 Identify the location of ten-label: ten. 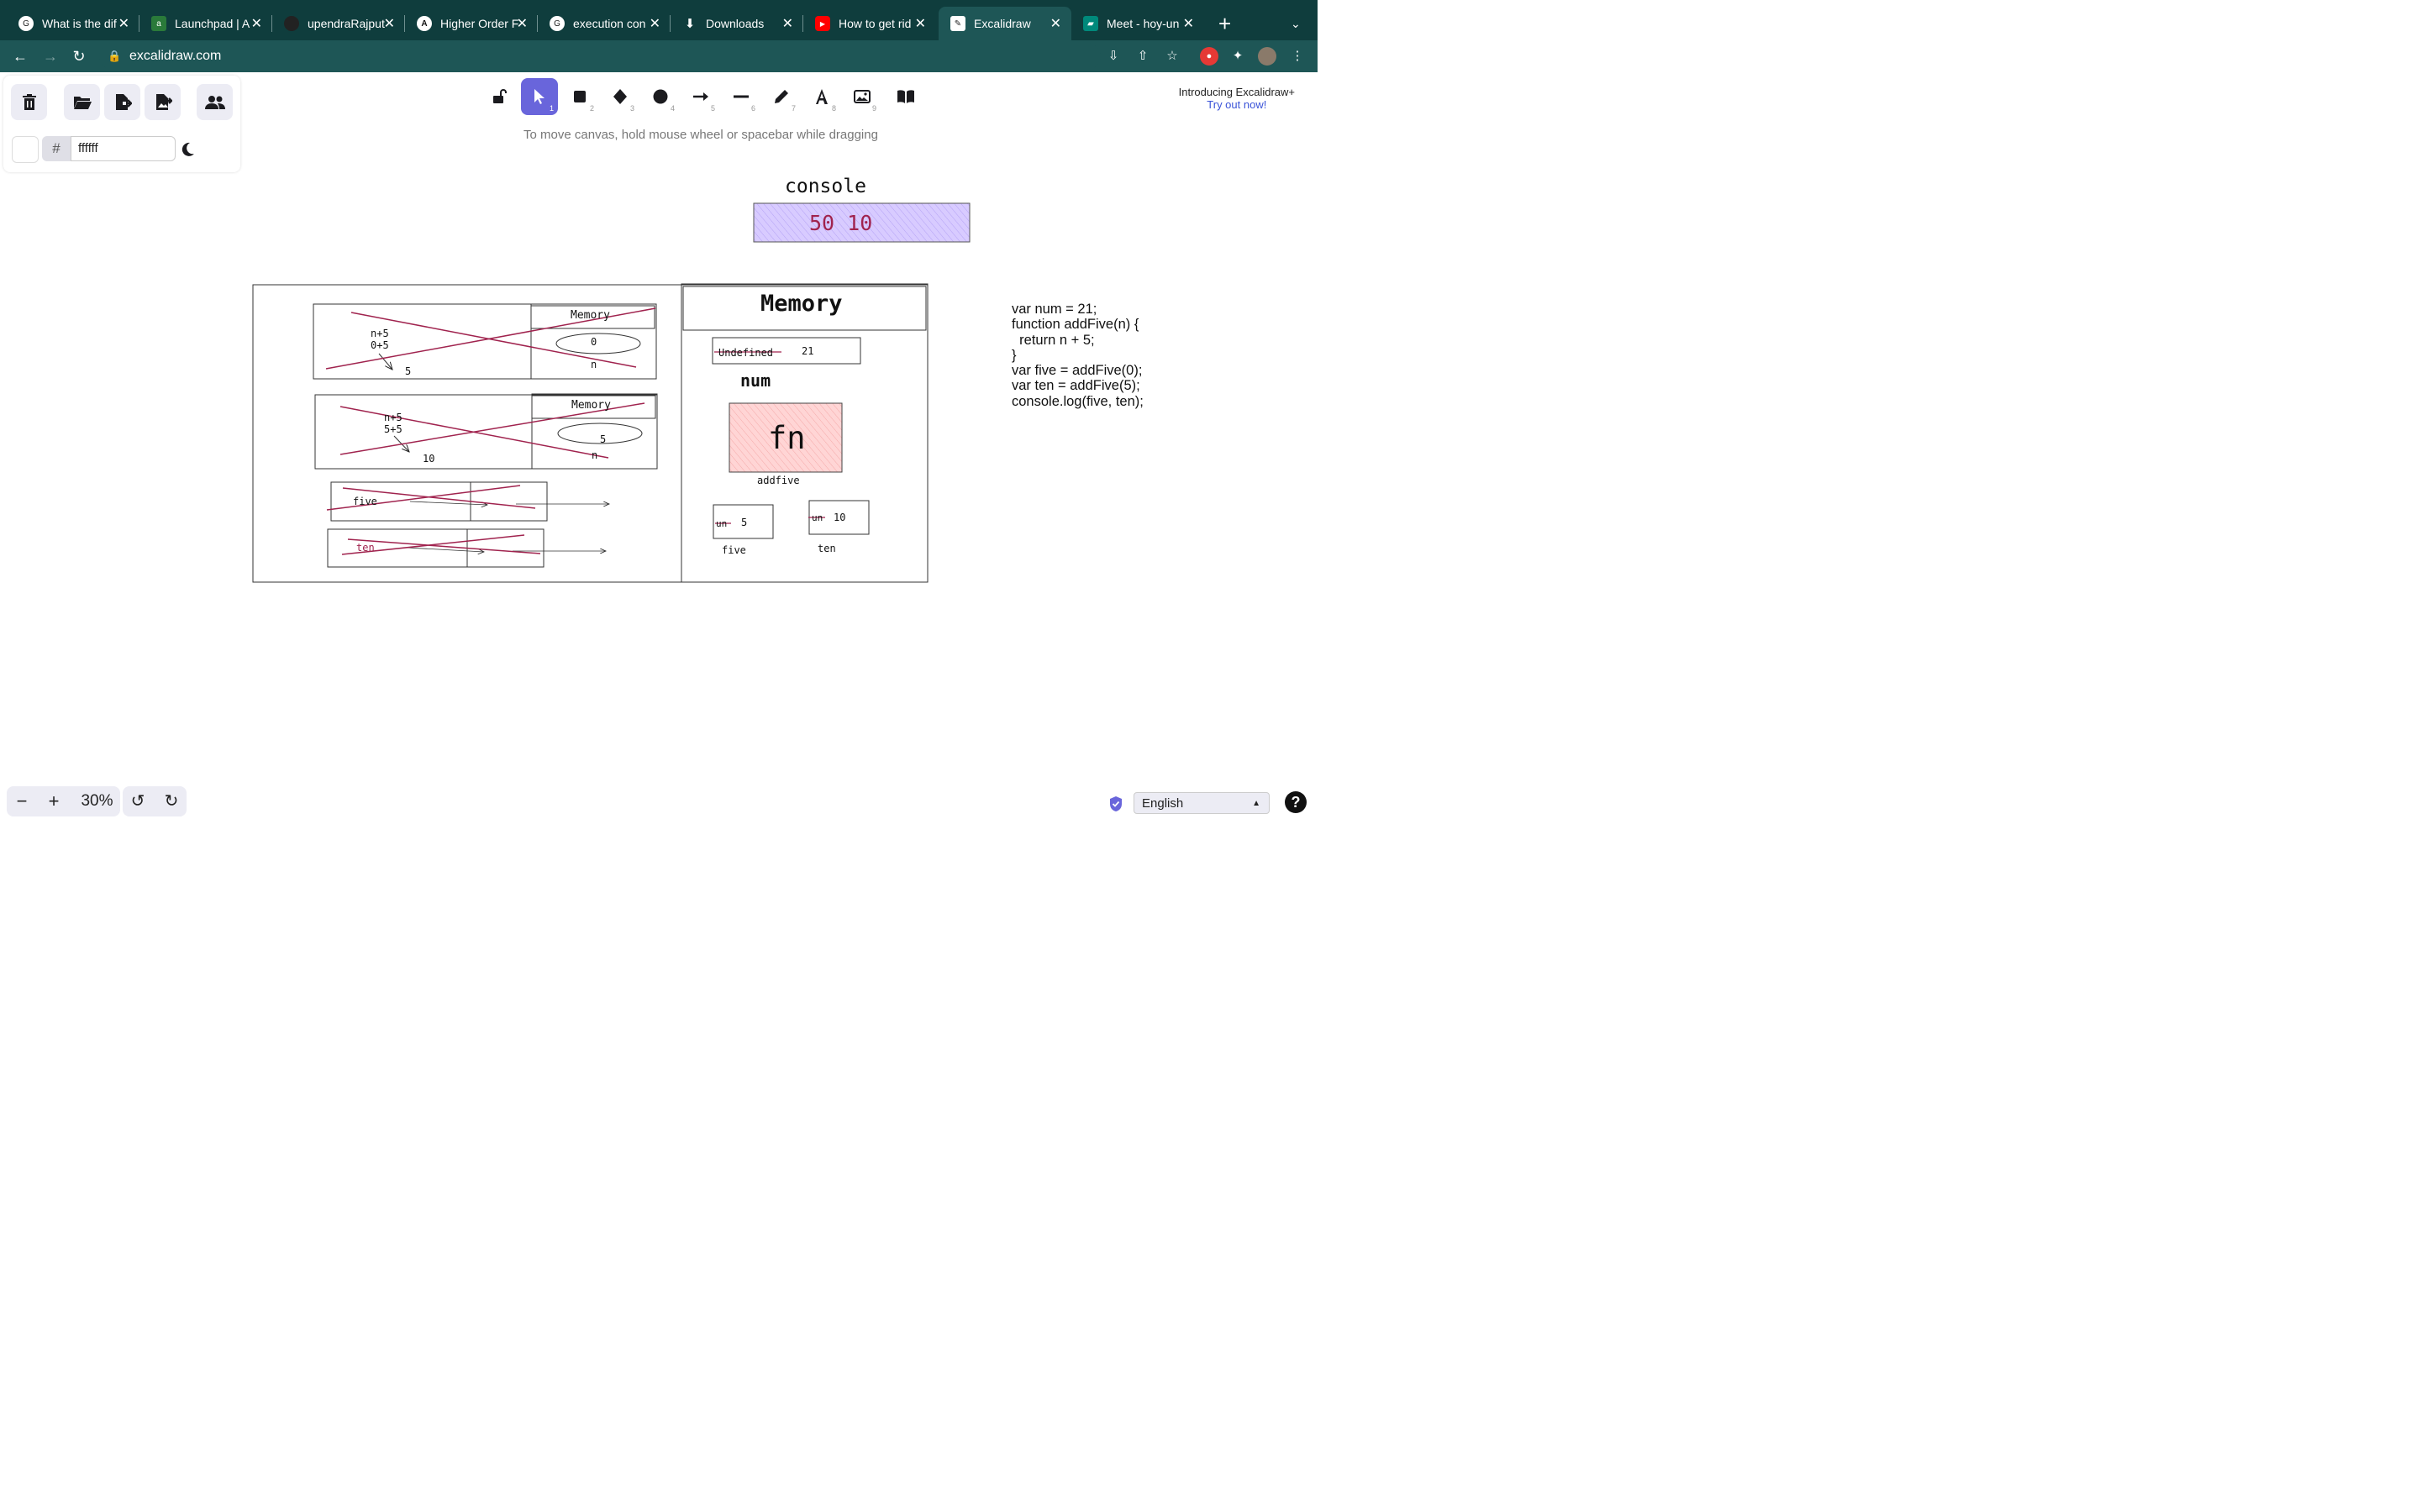
(827, 548).